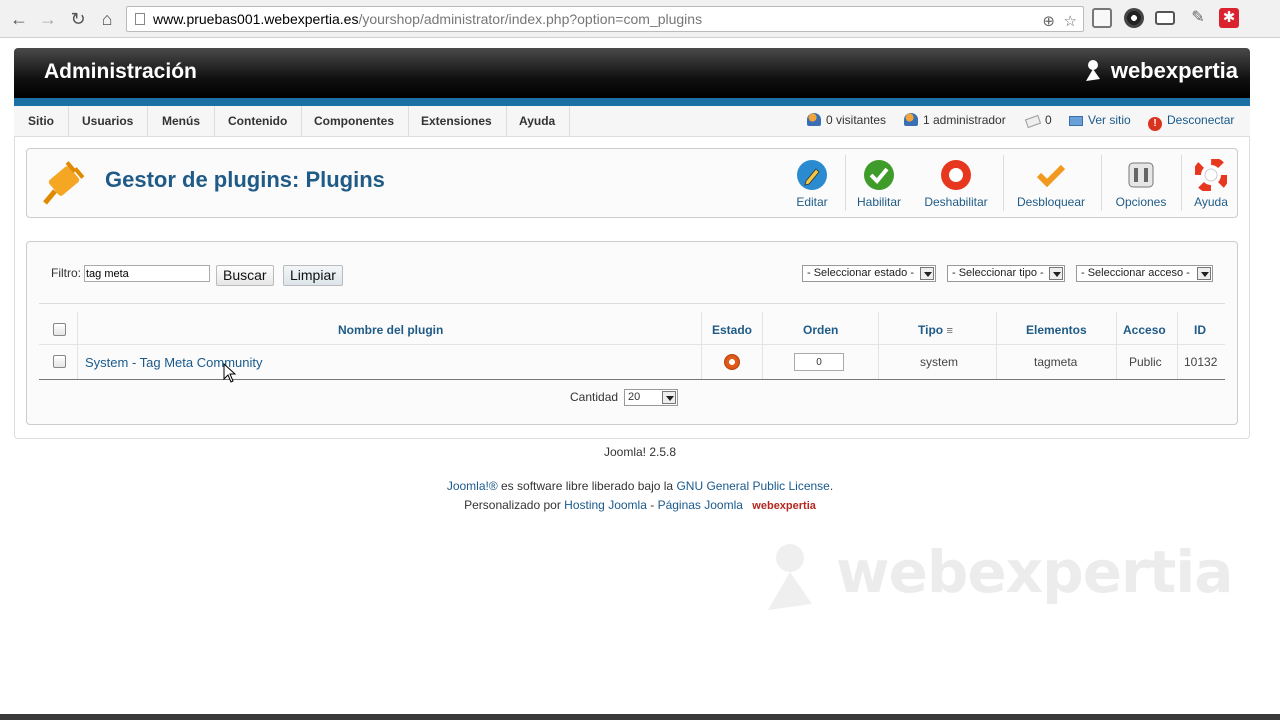 The width and height of the screenshot is (1280, 720). Describe the element at coordinates (1102, 18) in the screenshot. I see `search-extension-icon` at that location.